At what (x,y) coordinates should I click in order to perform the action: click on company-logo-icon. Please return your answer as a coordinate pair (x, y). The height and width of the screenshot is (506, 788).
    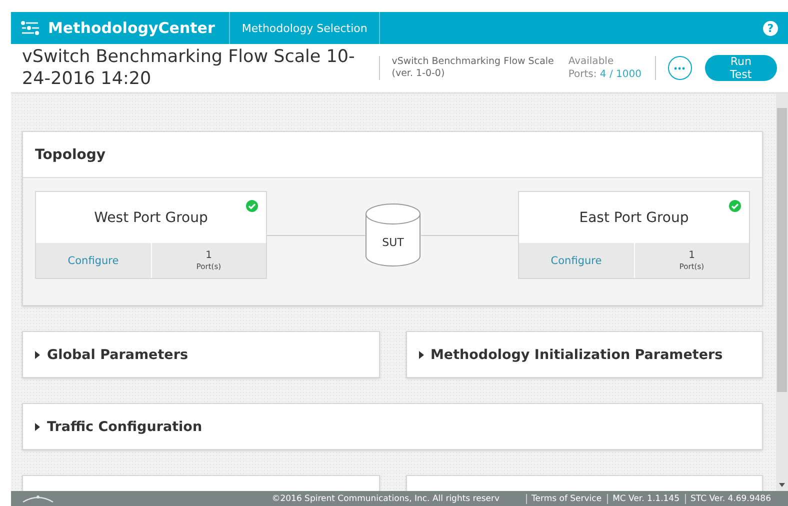
    Looking at the image, I should click on (38, 499).